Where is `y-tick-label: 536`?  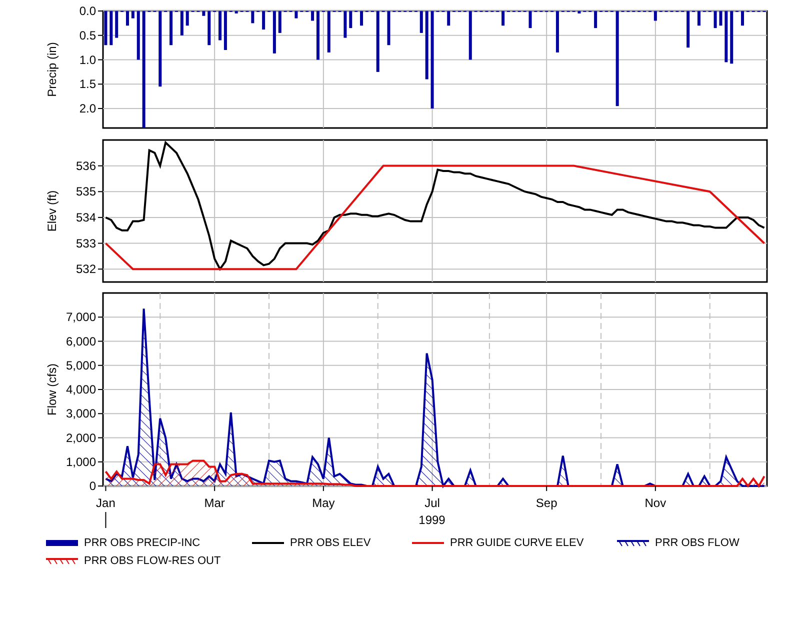
y-tick-label: 536 is located at coordinates (86, 165).